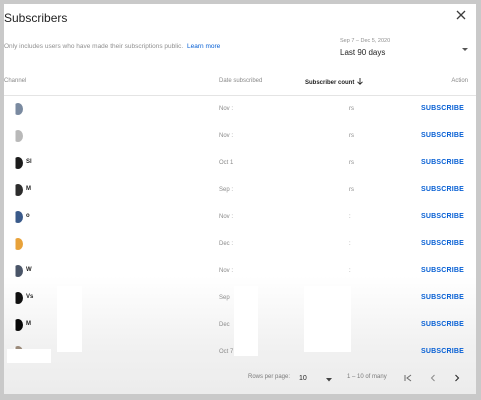 The height and width of the screenshot is (400, 481). I want to click on channel-name: W, so click(29, 270).